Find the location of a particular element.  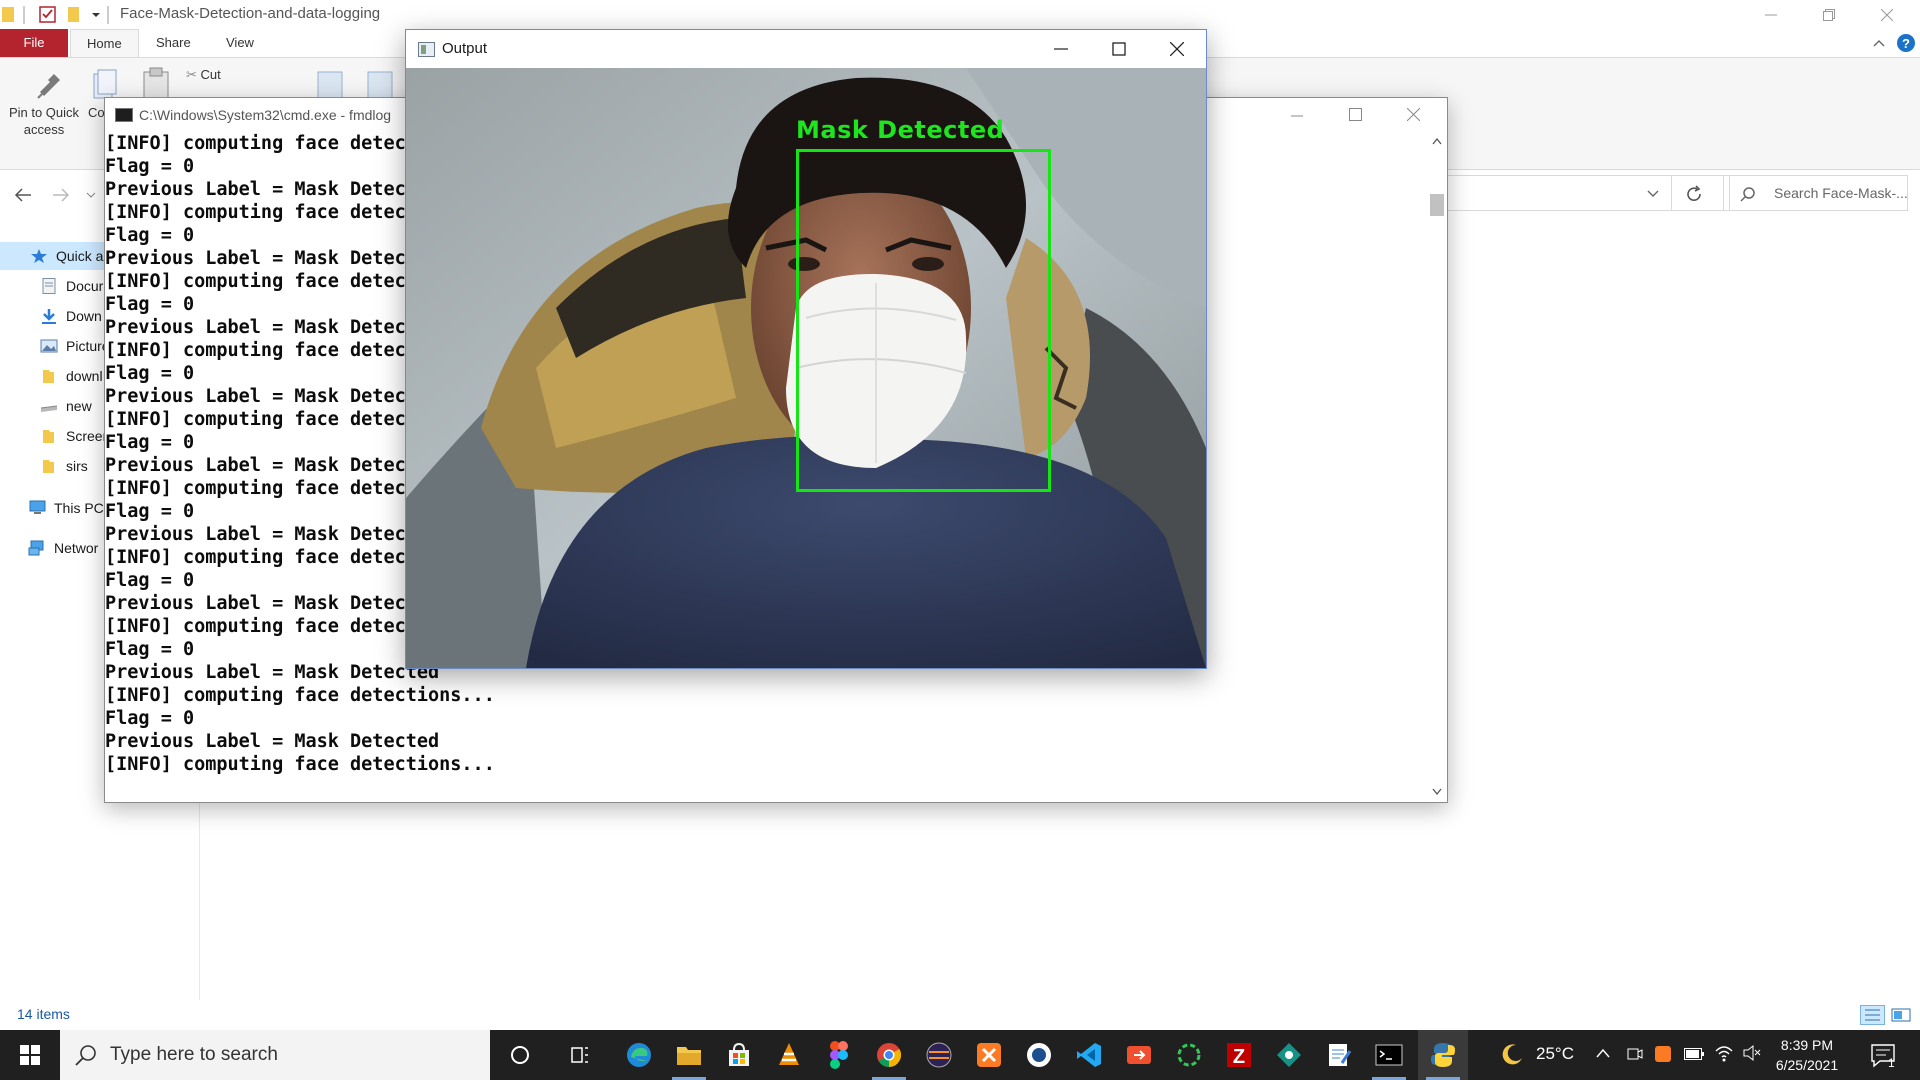

git-icon is located at coordinates (1139, 1055).